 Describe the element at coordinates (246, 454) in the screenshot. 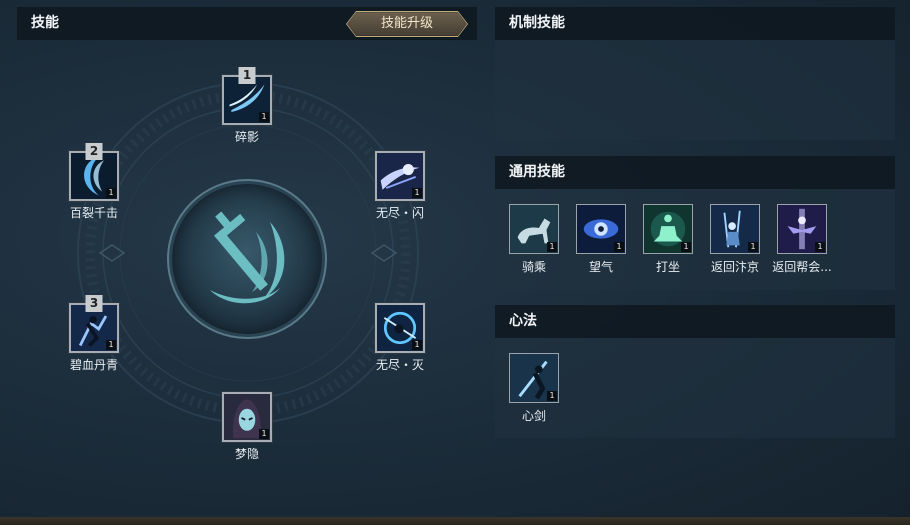

I see `skill-name: 梦隐` at that location.